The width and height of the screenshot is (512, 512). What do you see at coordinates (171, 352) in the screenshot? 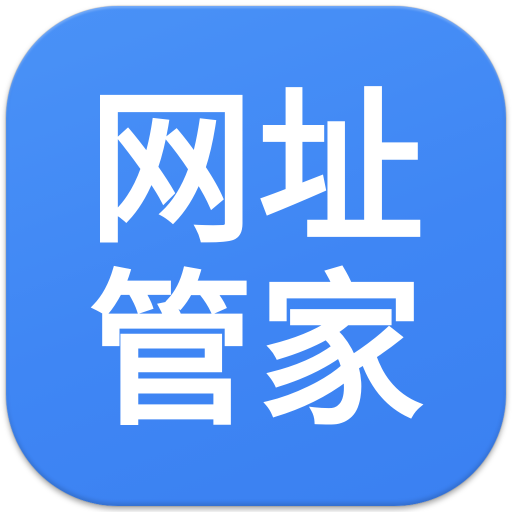
I see `app-icon-character-guan: 管` at bounding box center [171, 352].